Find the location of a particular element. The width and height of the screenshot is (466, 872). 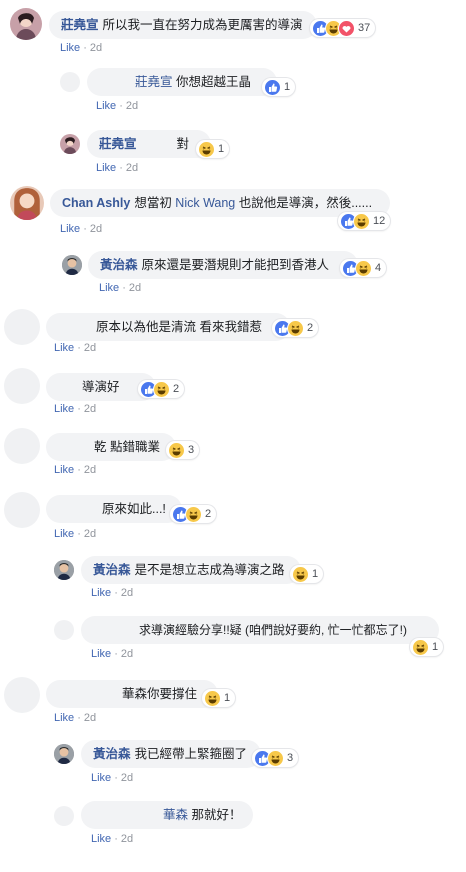

comment-bubble: 乾 點錯職業 is located at coordinates (111, 447).